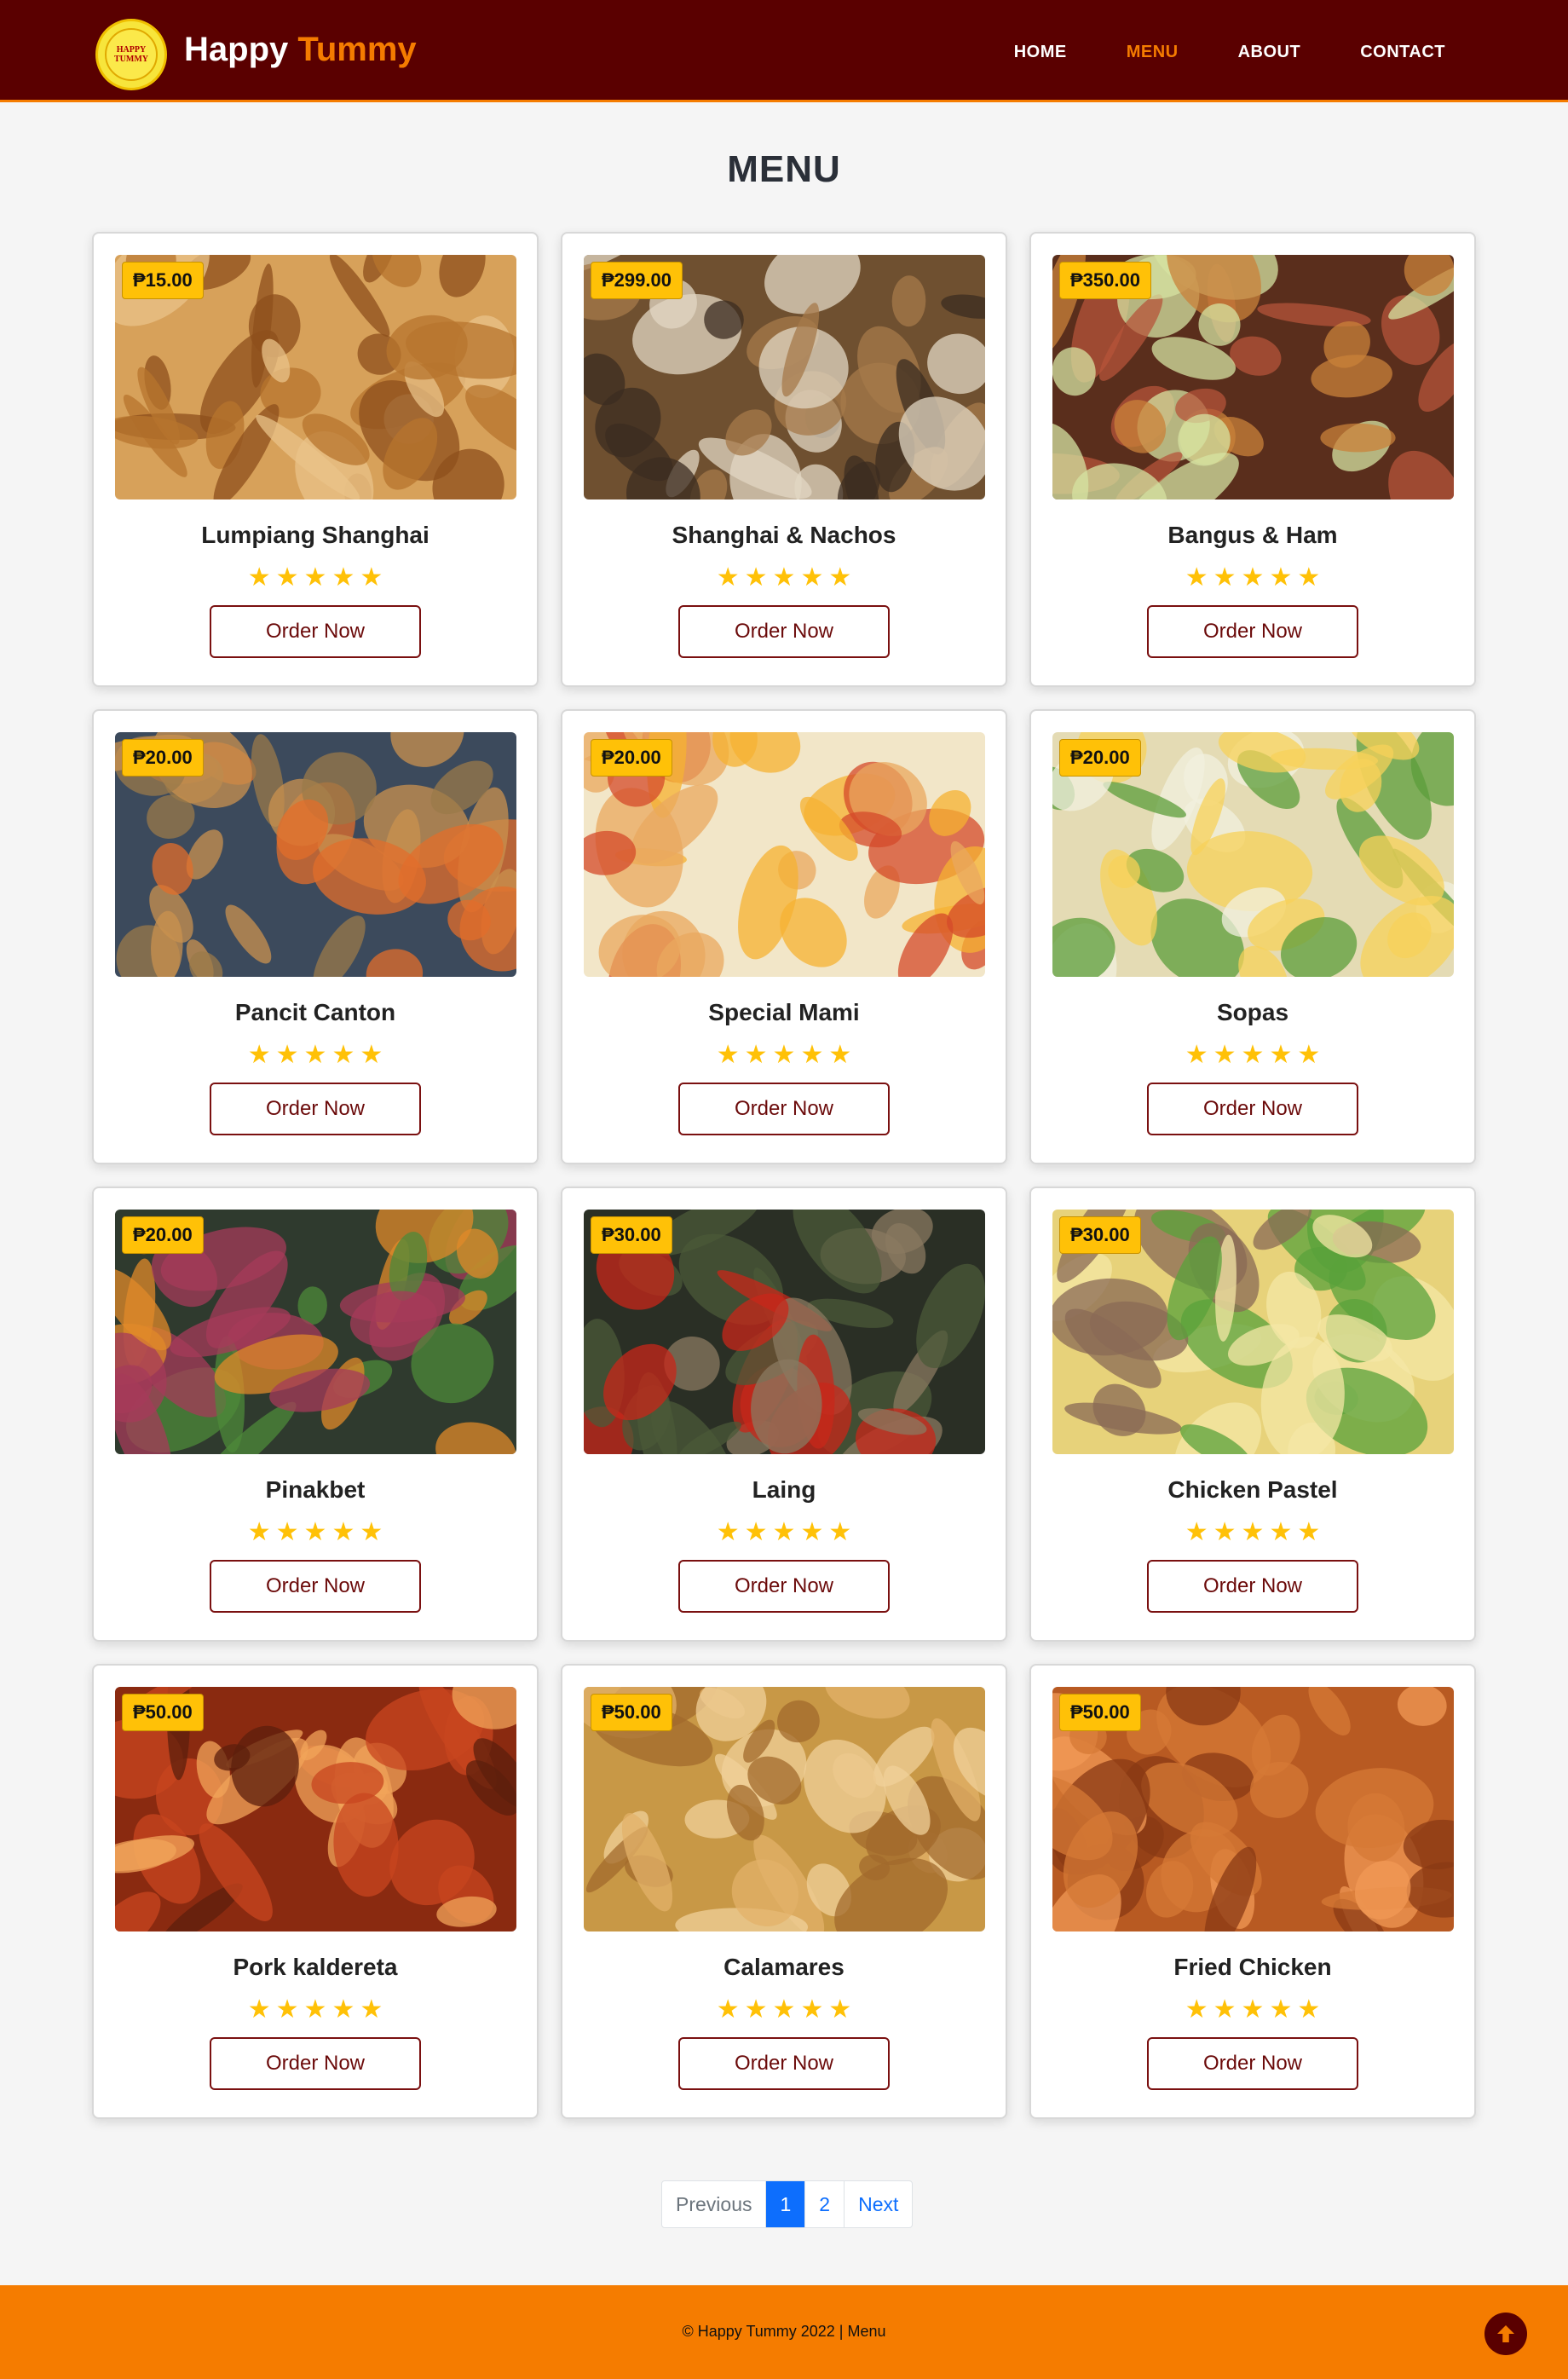 The image size is (1568, 2379). I want to click on nav-menu: MENU, so click(1153, 53).